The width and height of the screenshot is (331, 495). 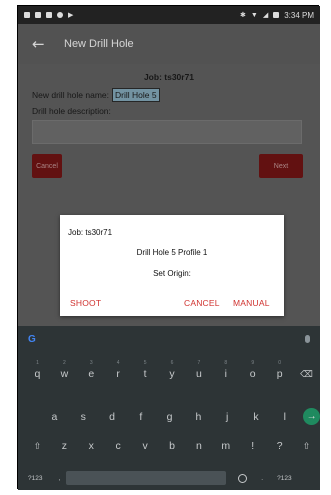 What do you see at coordinates (169, 339) in the screenshot?
I see `keyboard-toolbar: G` at bounding box center [169, 339].